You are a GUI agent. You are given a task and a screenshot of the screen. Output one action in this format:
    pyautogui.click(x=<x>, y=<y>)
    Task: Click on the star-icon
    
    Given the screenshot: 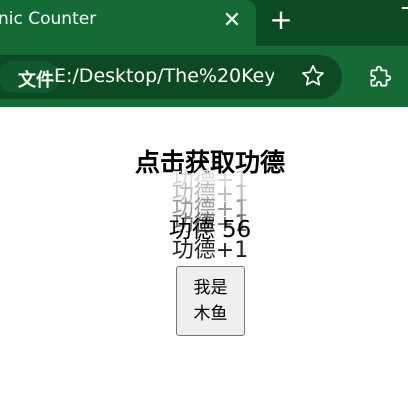 What is the action you would take?
    pyautogui.click(x=313, y=76)
    